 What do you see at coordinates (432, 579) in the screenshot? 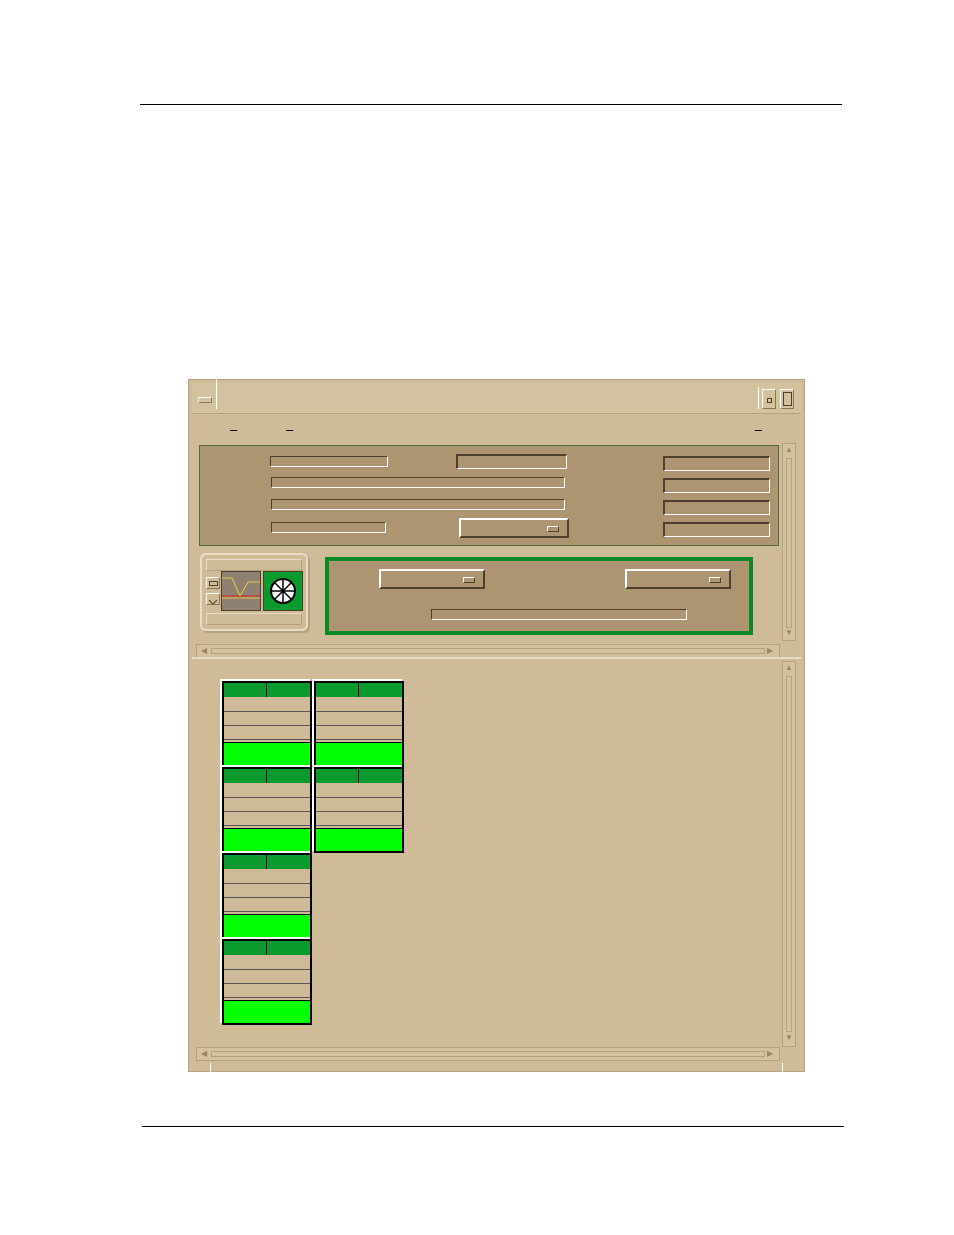
I see `option-menu-a` at bounding box center [432, 579].